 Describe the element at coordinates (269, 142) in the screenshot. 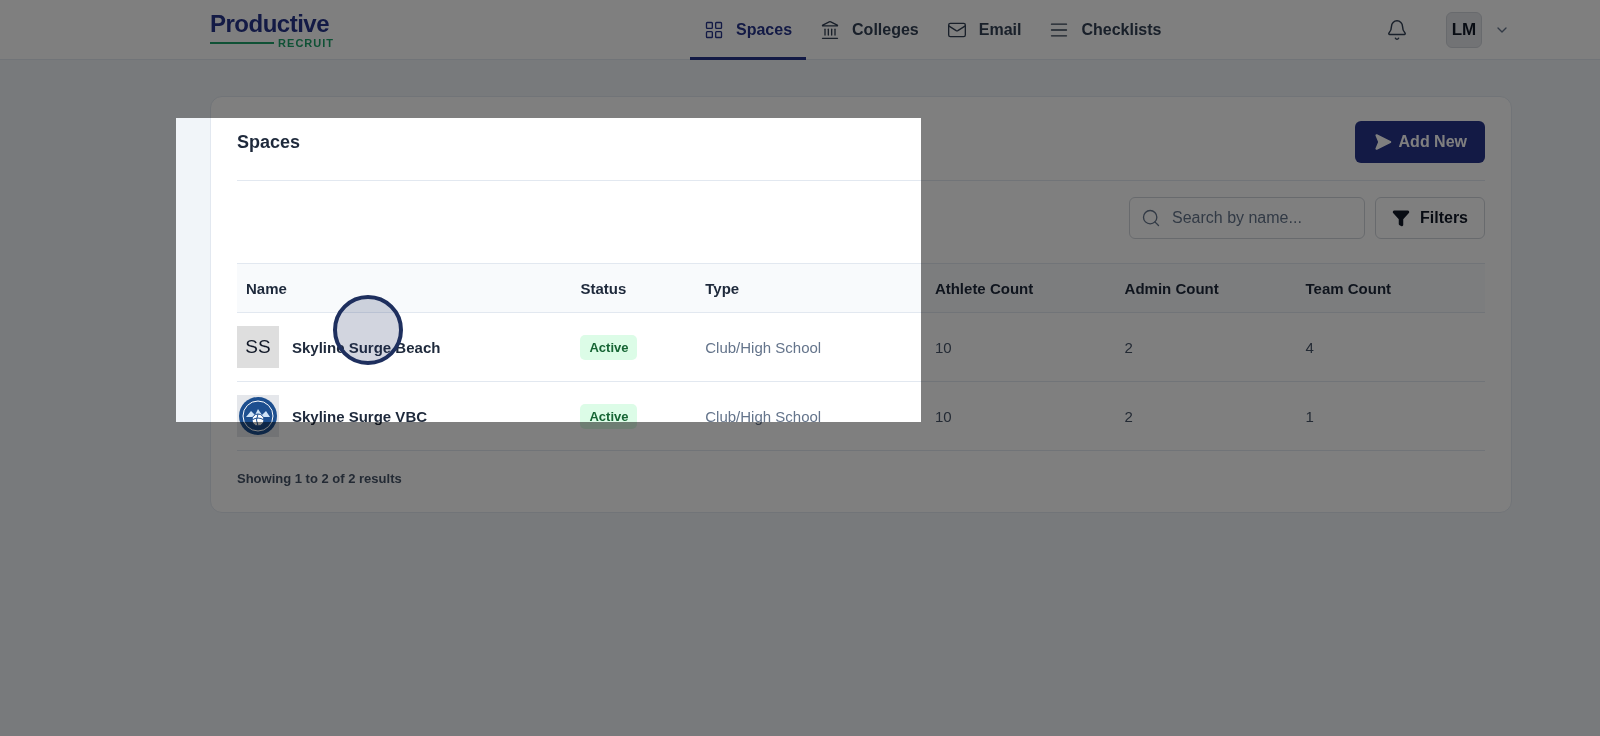

I see `page-title: Spaces` at that location.